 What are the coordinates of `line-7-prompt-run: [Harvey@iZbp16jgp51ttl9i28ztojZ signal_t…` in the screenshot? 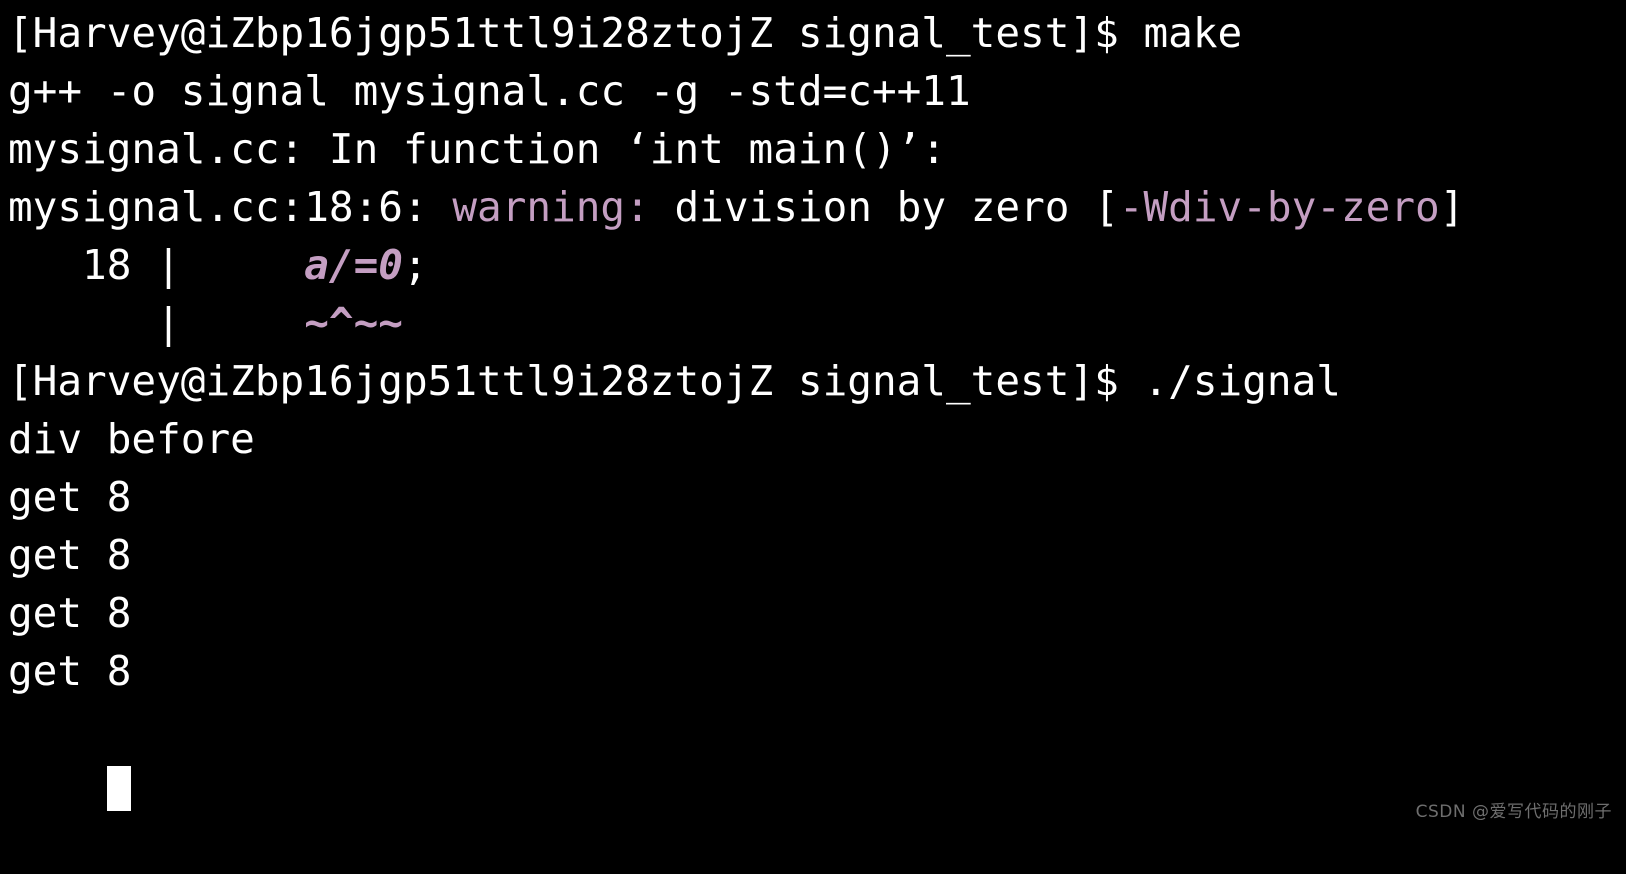 It's located at (817, 381).